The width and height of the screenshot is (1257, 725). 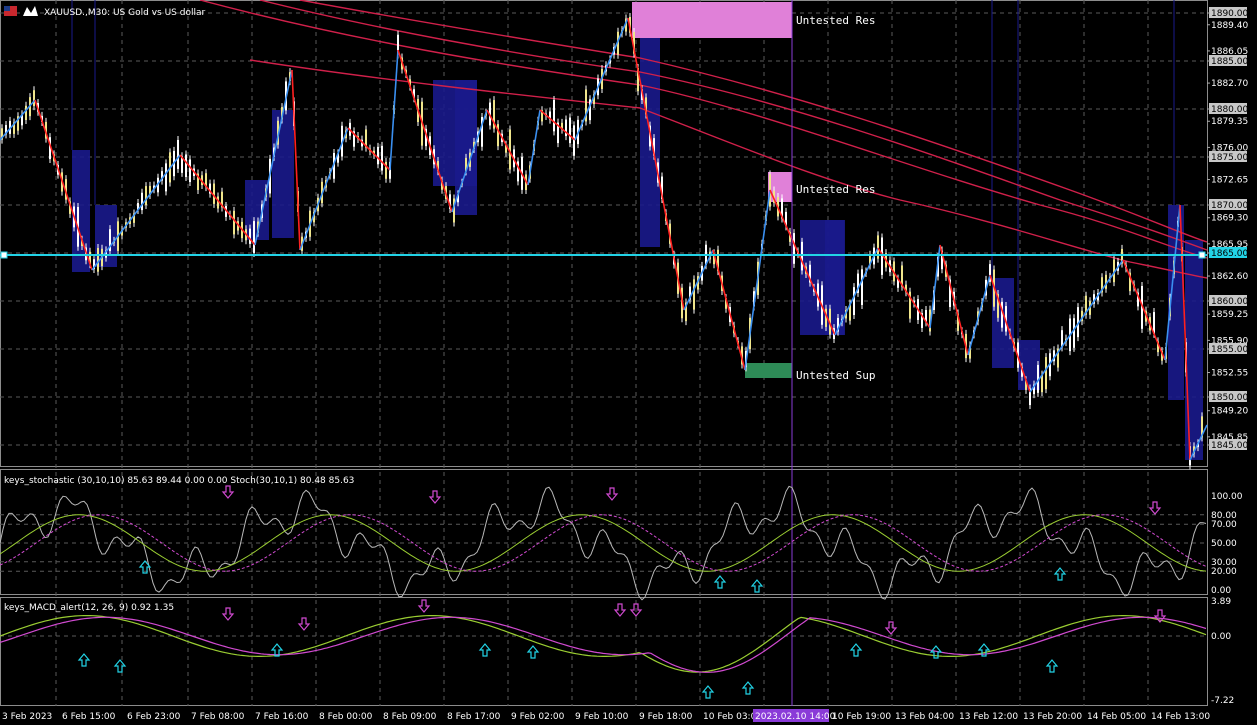 What do you see at coordinates (4, 255) in the screenshot?
I see `price-line-handle-left` at bounding box center [4, 255].